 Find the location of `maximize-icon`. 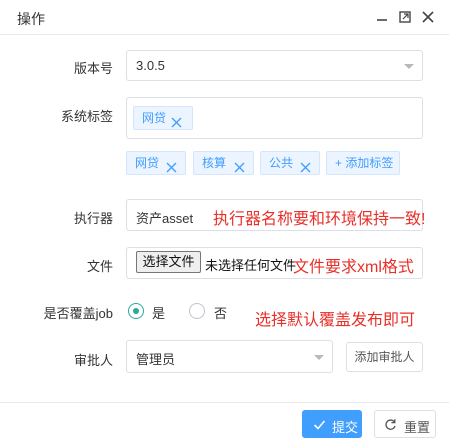

maximize-icon is located at coordinates (405, 17).